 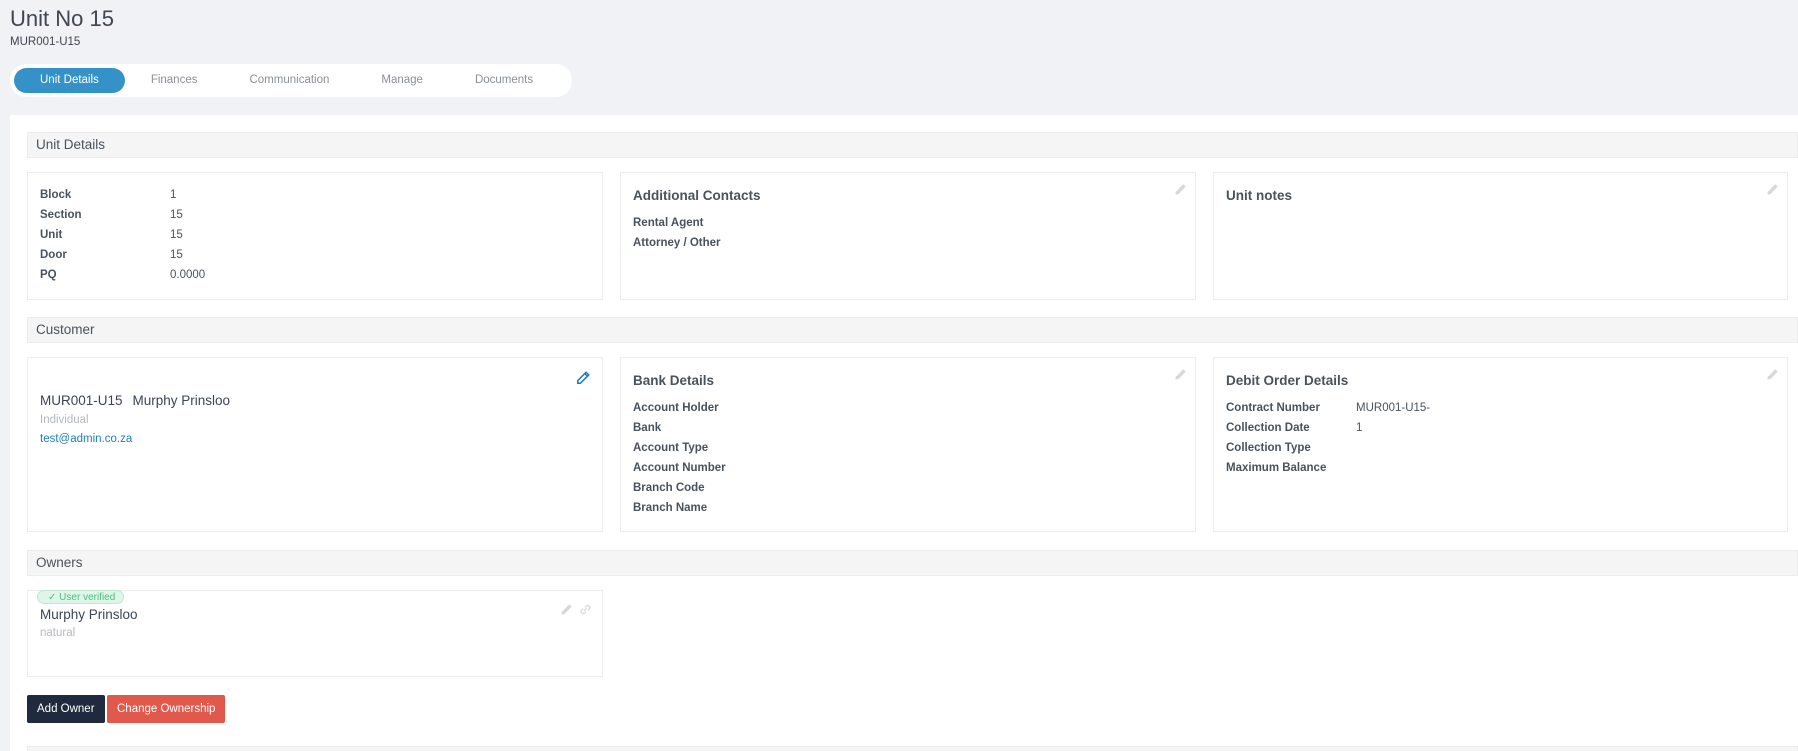 I want to click on detail-row: PQ 0.0000, so click(x=122, y=275).